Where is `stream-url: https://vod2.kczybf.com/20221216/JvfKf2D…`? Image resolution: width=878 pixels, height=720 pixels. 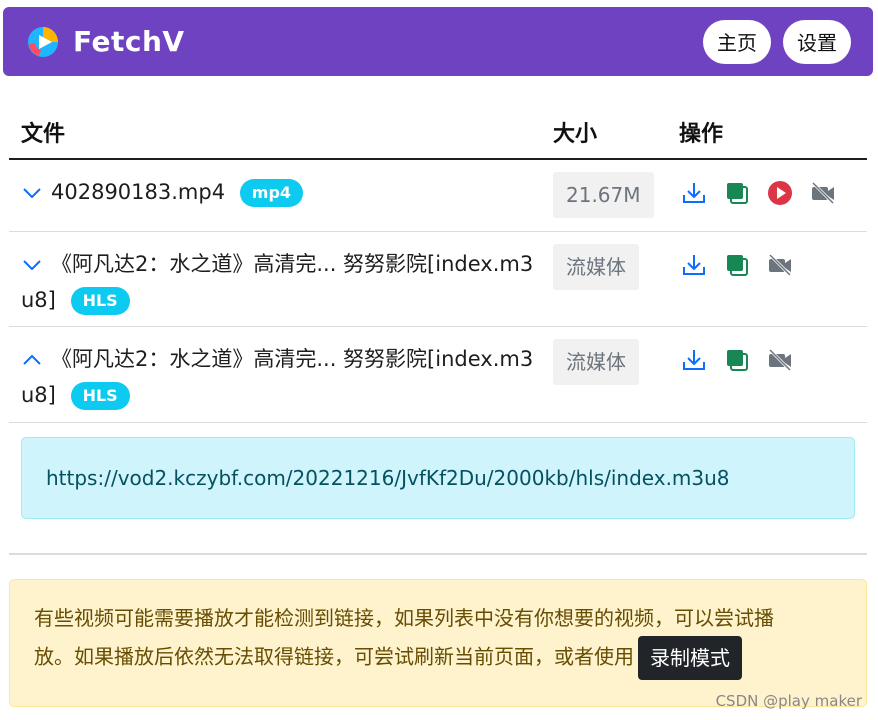
stream-url: https://vod2.kczybf.com/20221216/JvfKf2D… is located at coordinates (388, 478).